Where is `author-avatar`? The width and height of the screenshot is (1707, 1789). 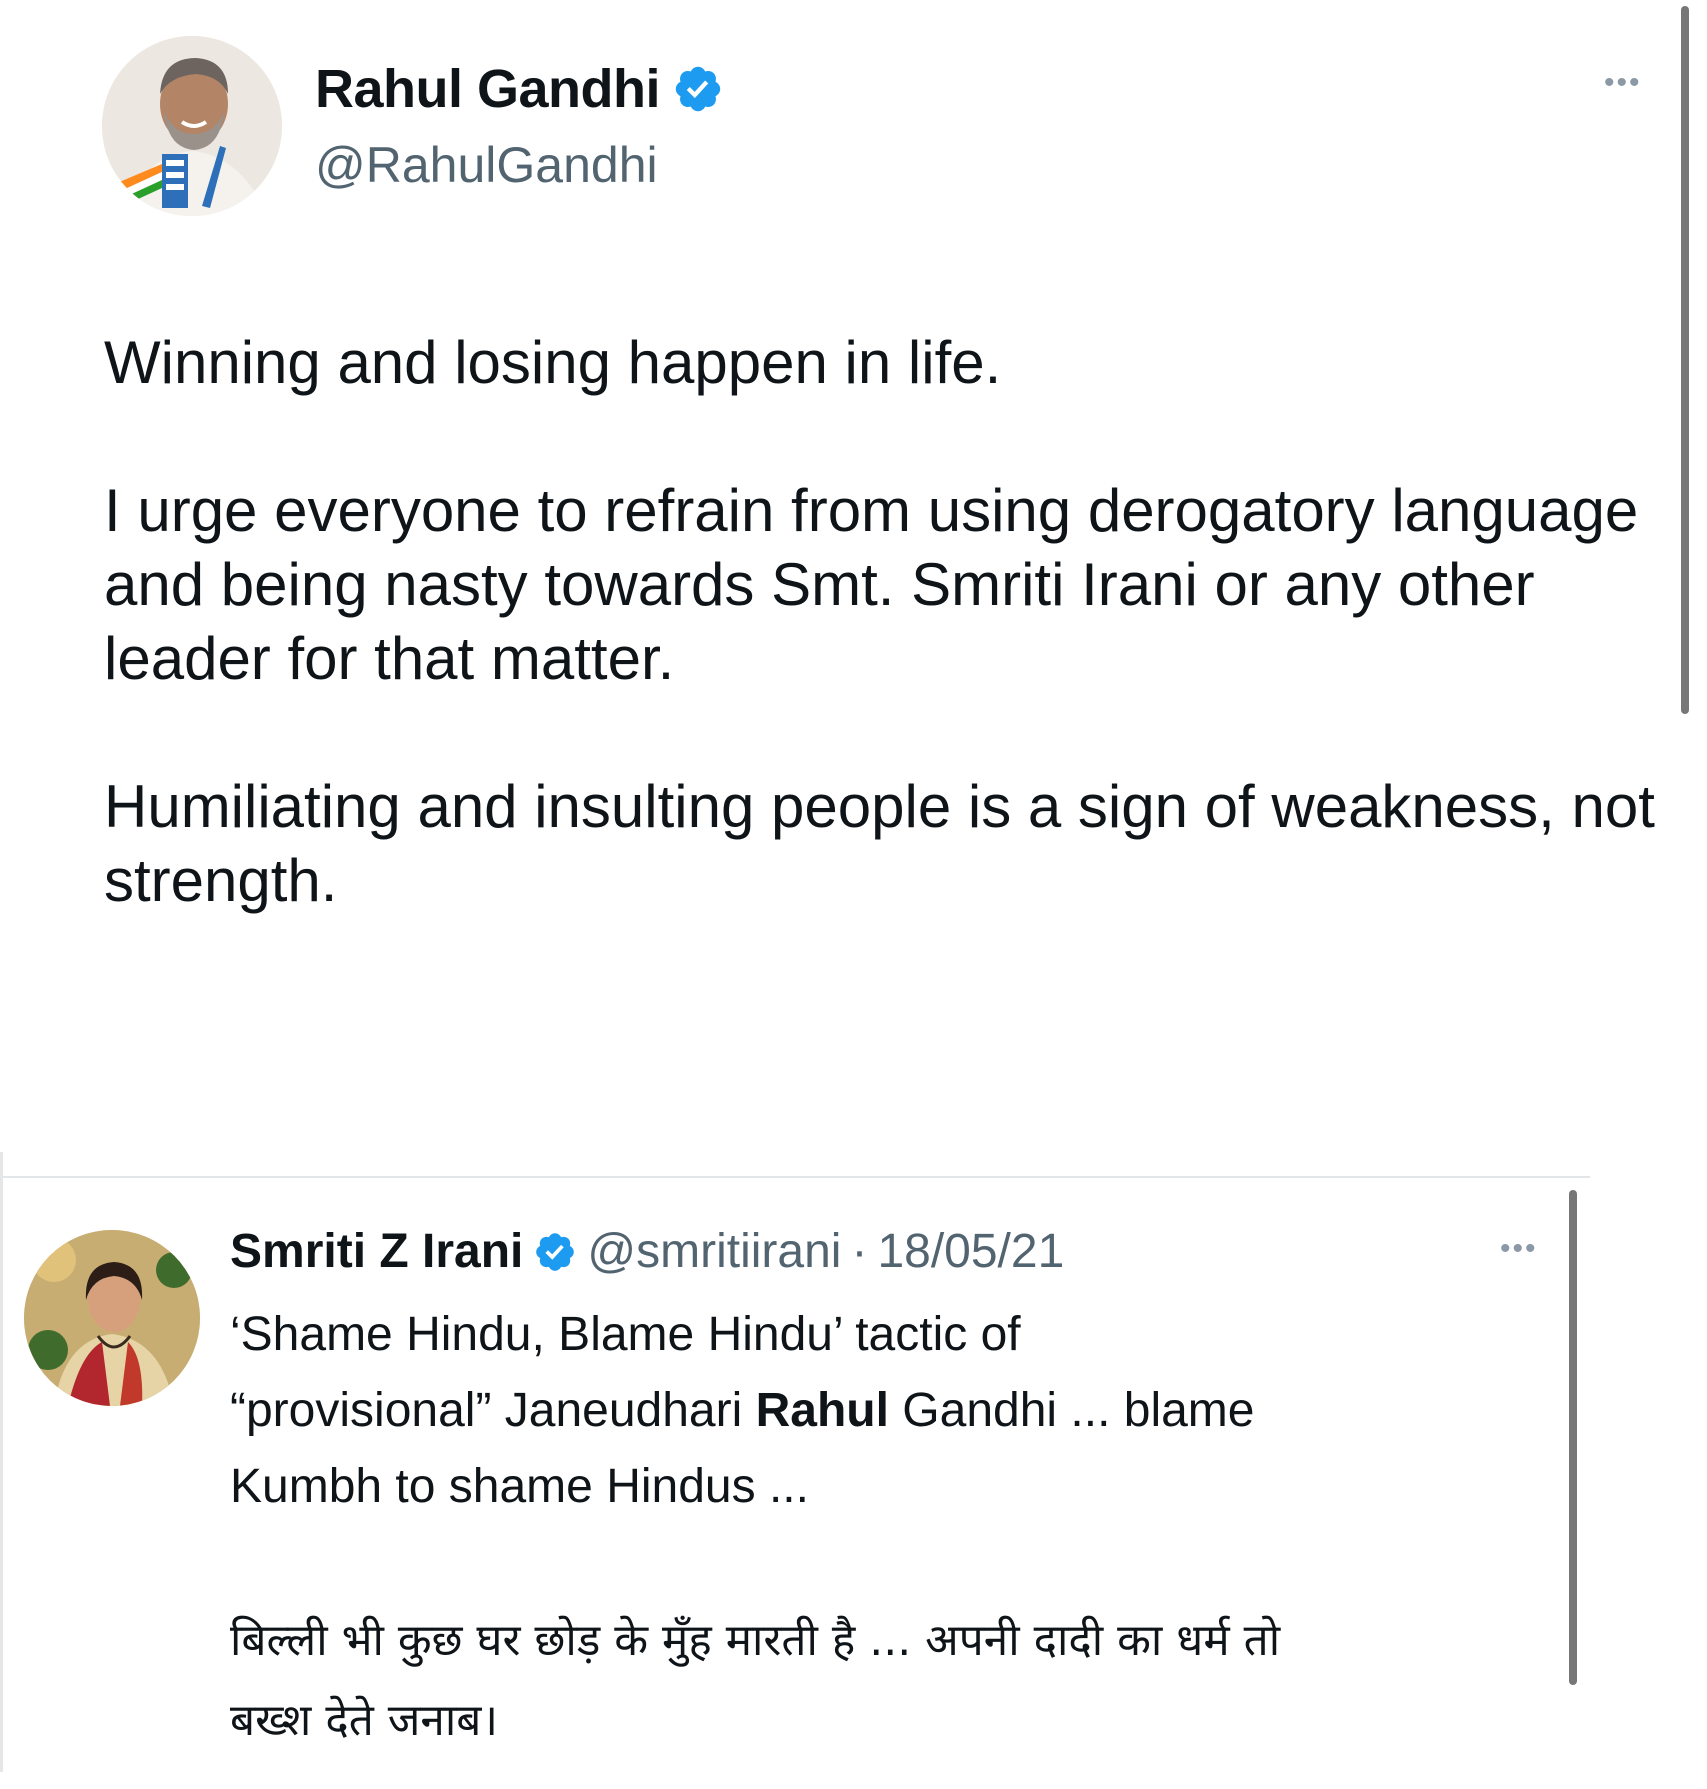 author-avatar is located at coordinates (192, 126).